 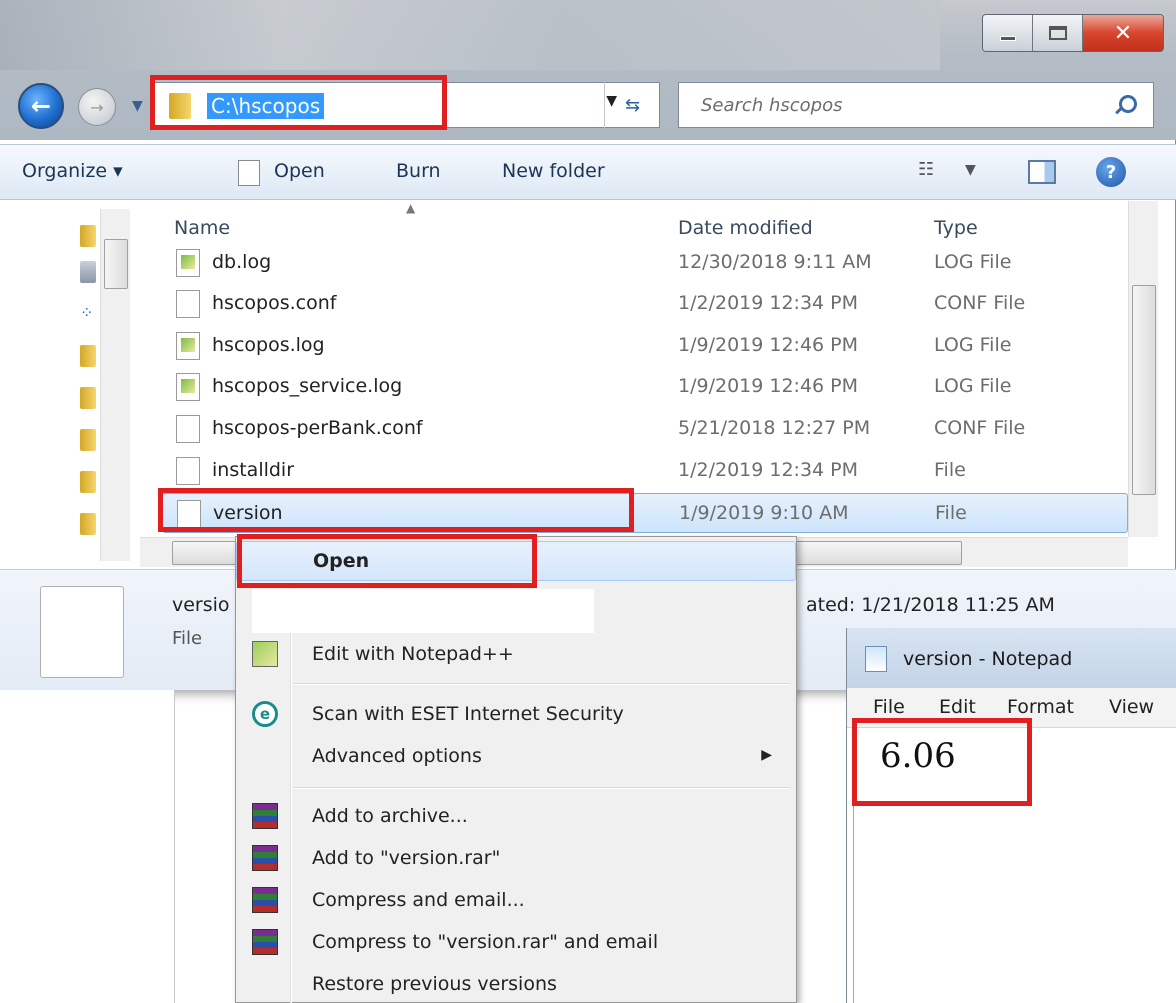 I want to click on sort-ascending-icon: ▲, so click(x=411, y=208).